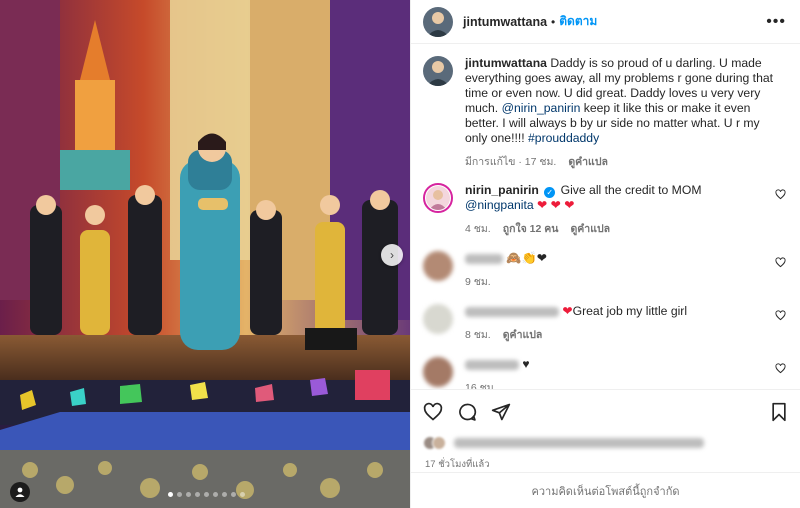  I want to click on likes-text-blurred, so click(579, 443).